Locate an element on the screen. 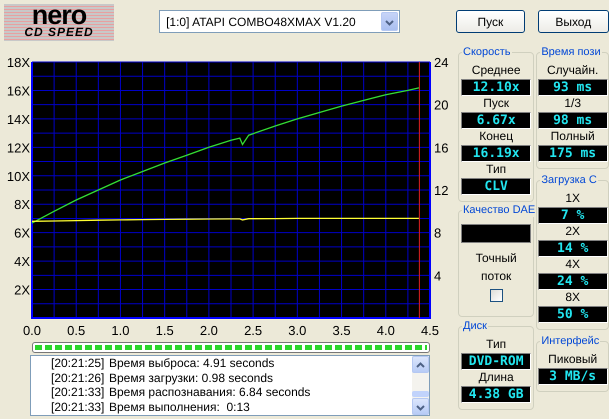 The height and width of the screenshot is (419, 609). readout-value: 50 % is located at coordinates (573, 314).